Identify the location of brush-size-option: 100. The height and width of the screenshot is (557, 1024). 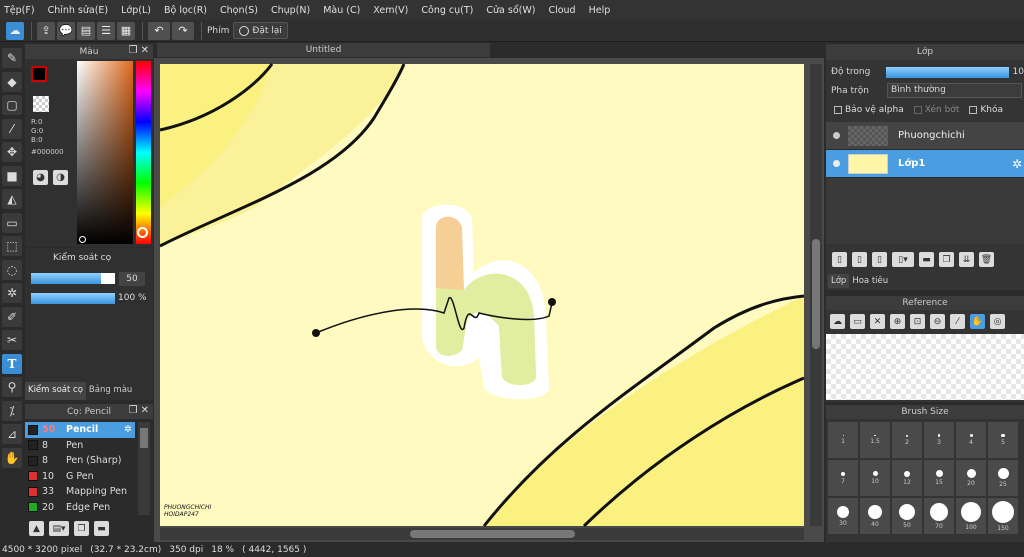
(971, 516).